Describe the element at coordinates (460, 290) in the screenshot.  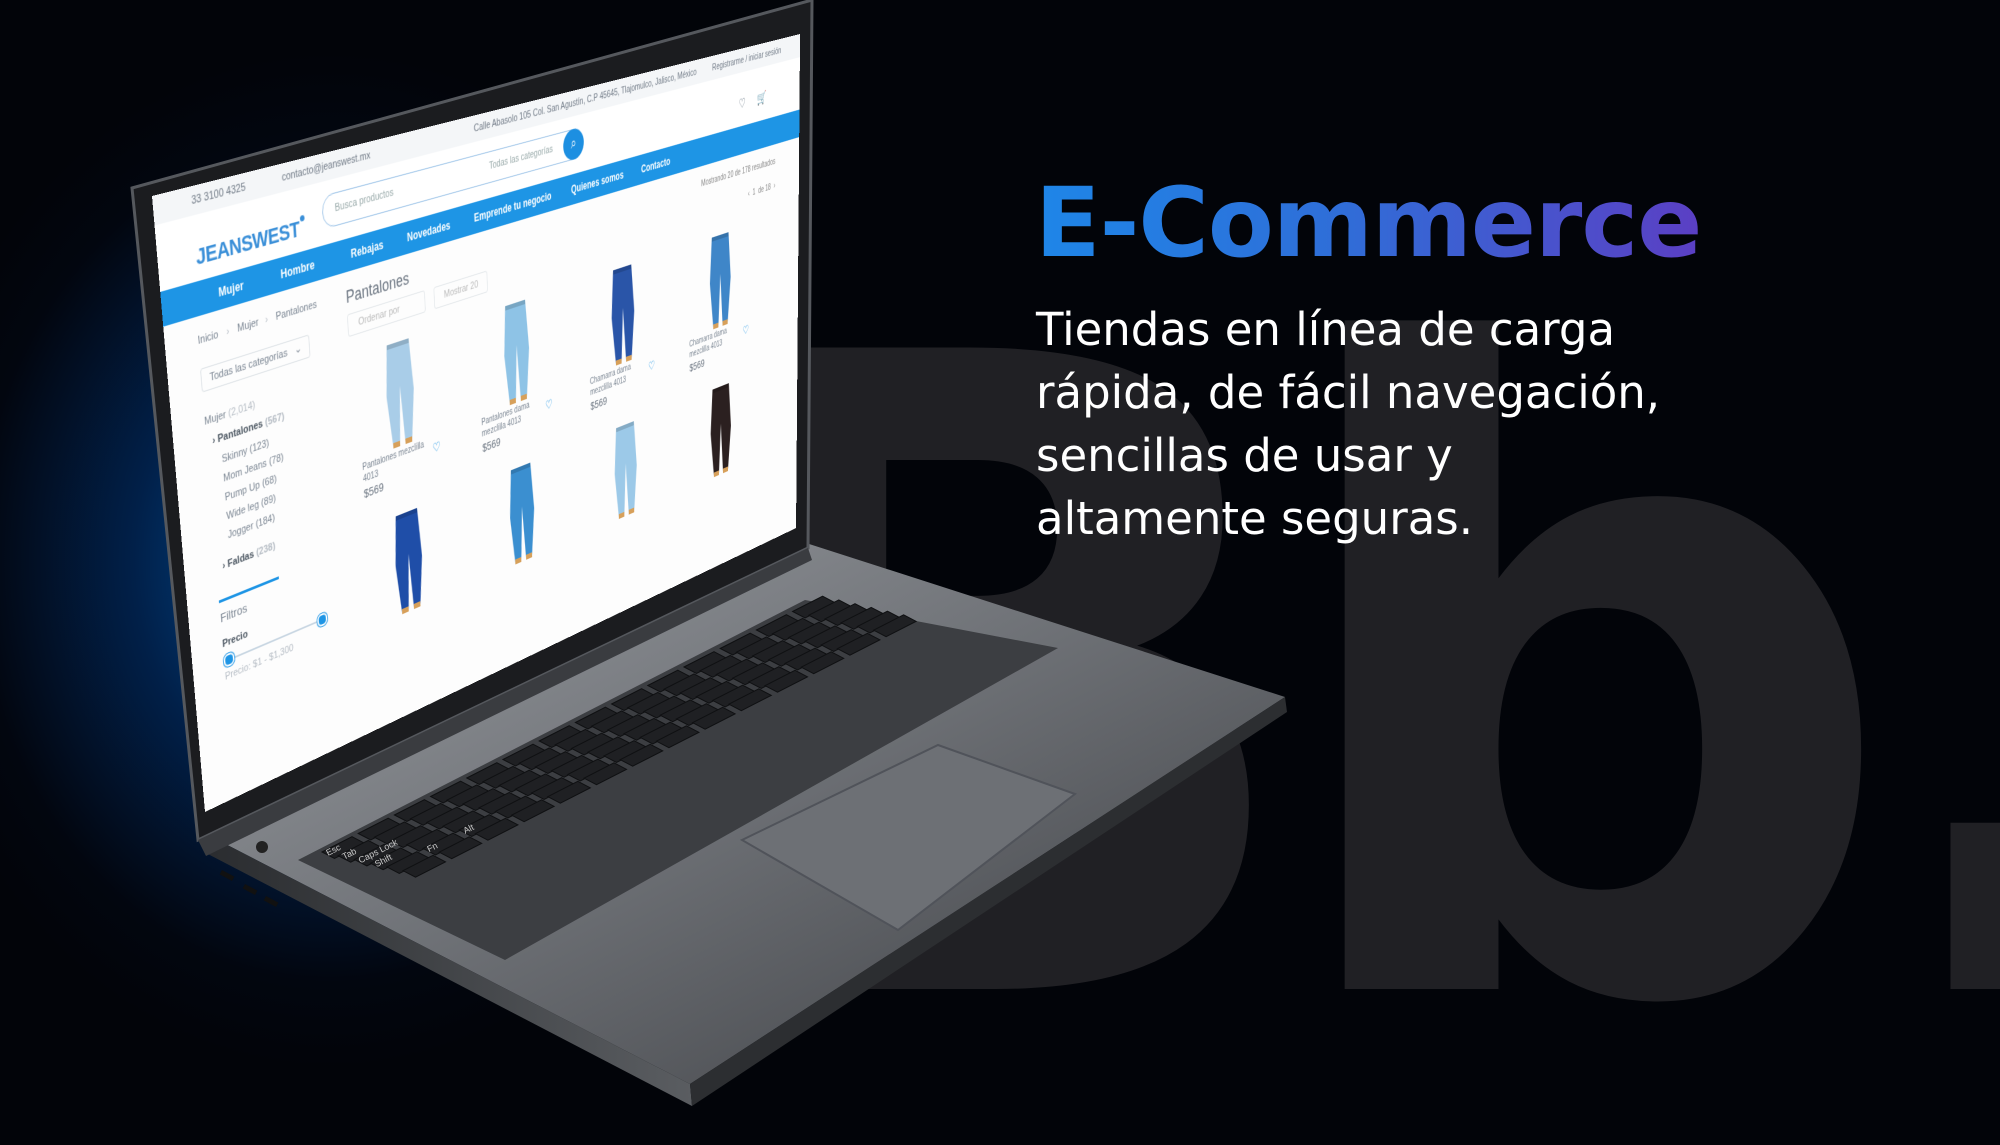
I see `show-select: Mostrar 20` at that location.